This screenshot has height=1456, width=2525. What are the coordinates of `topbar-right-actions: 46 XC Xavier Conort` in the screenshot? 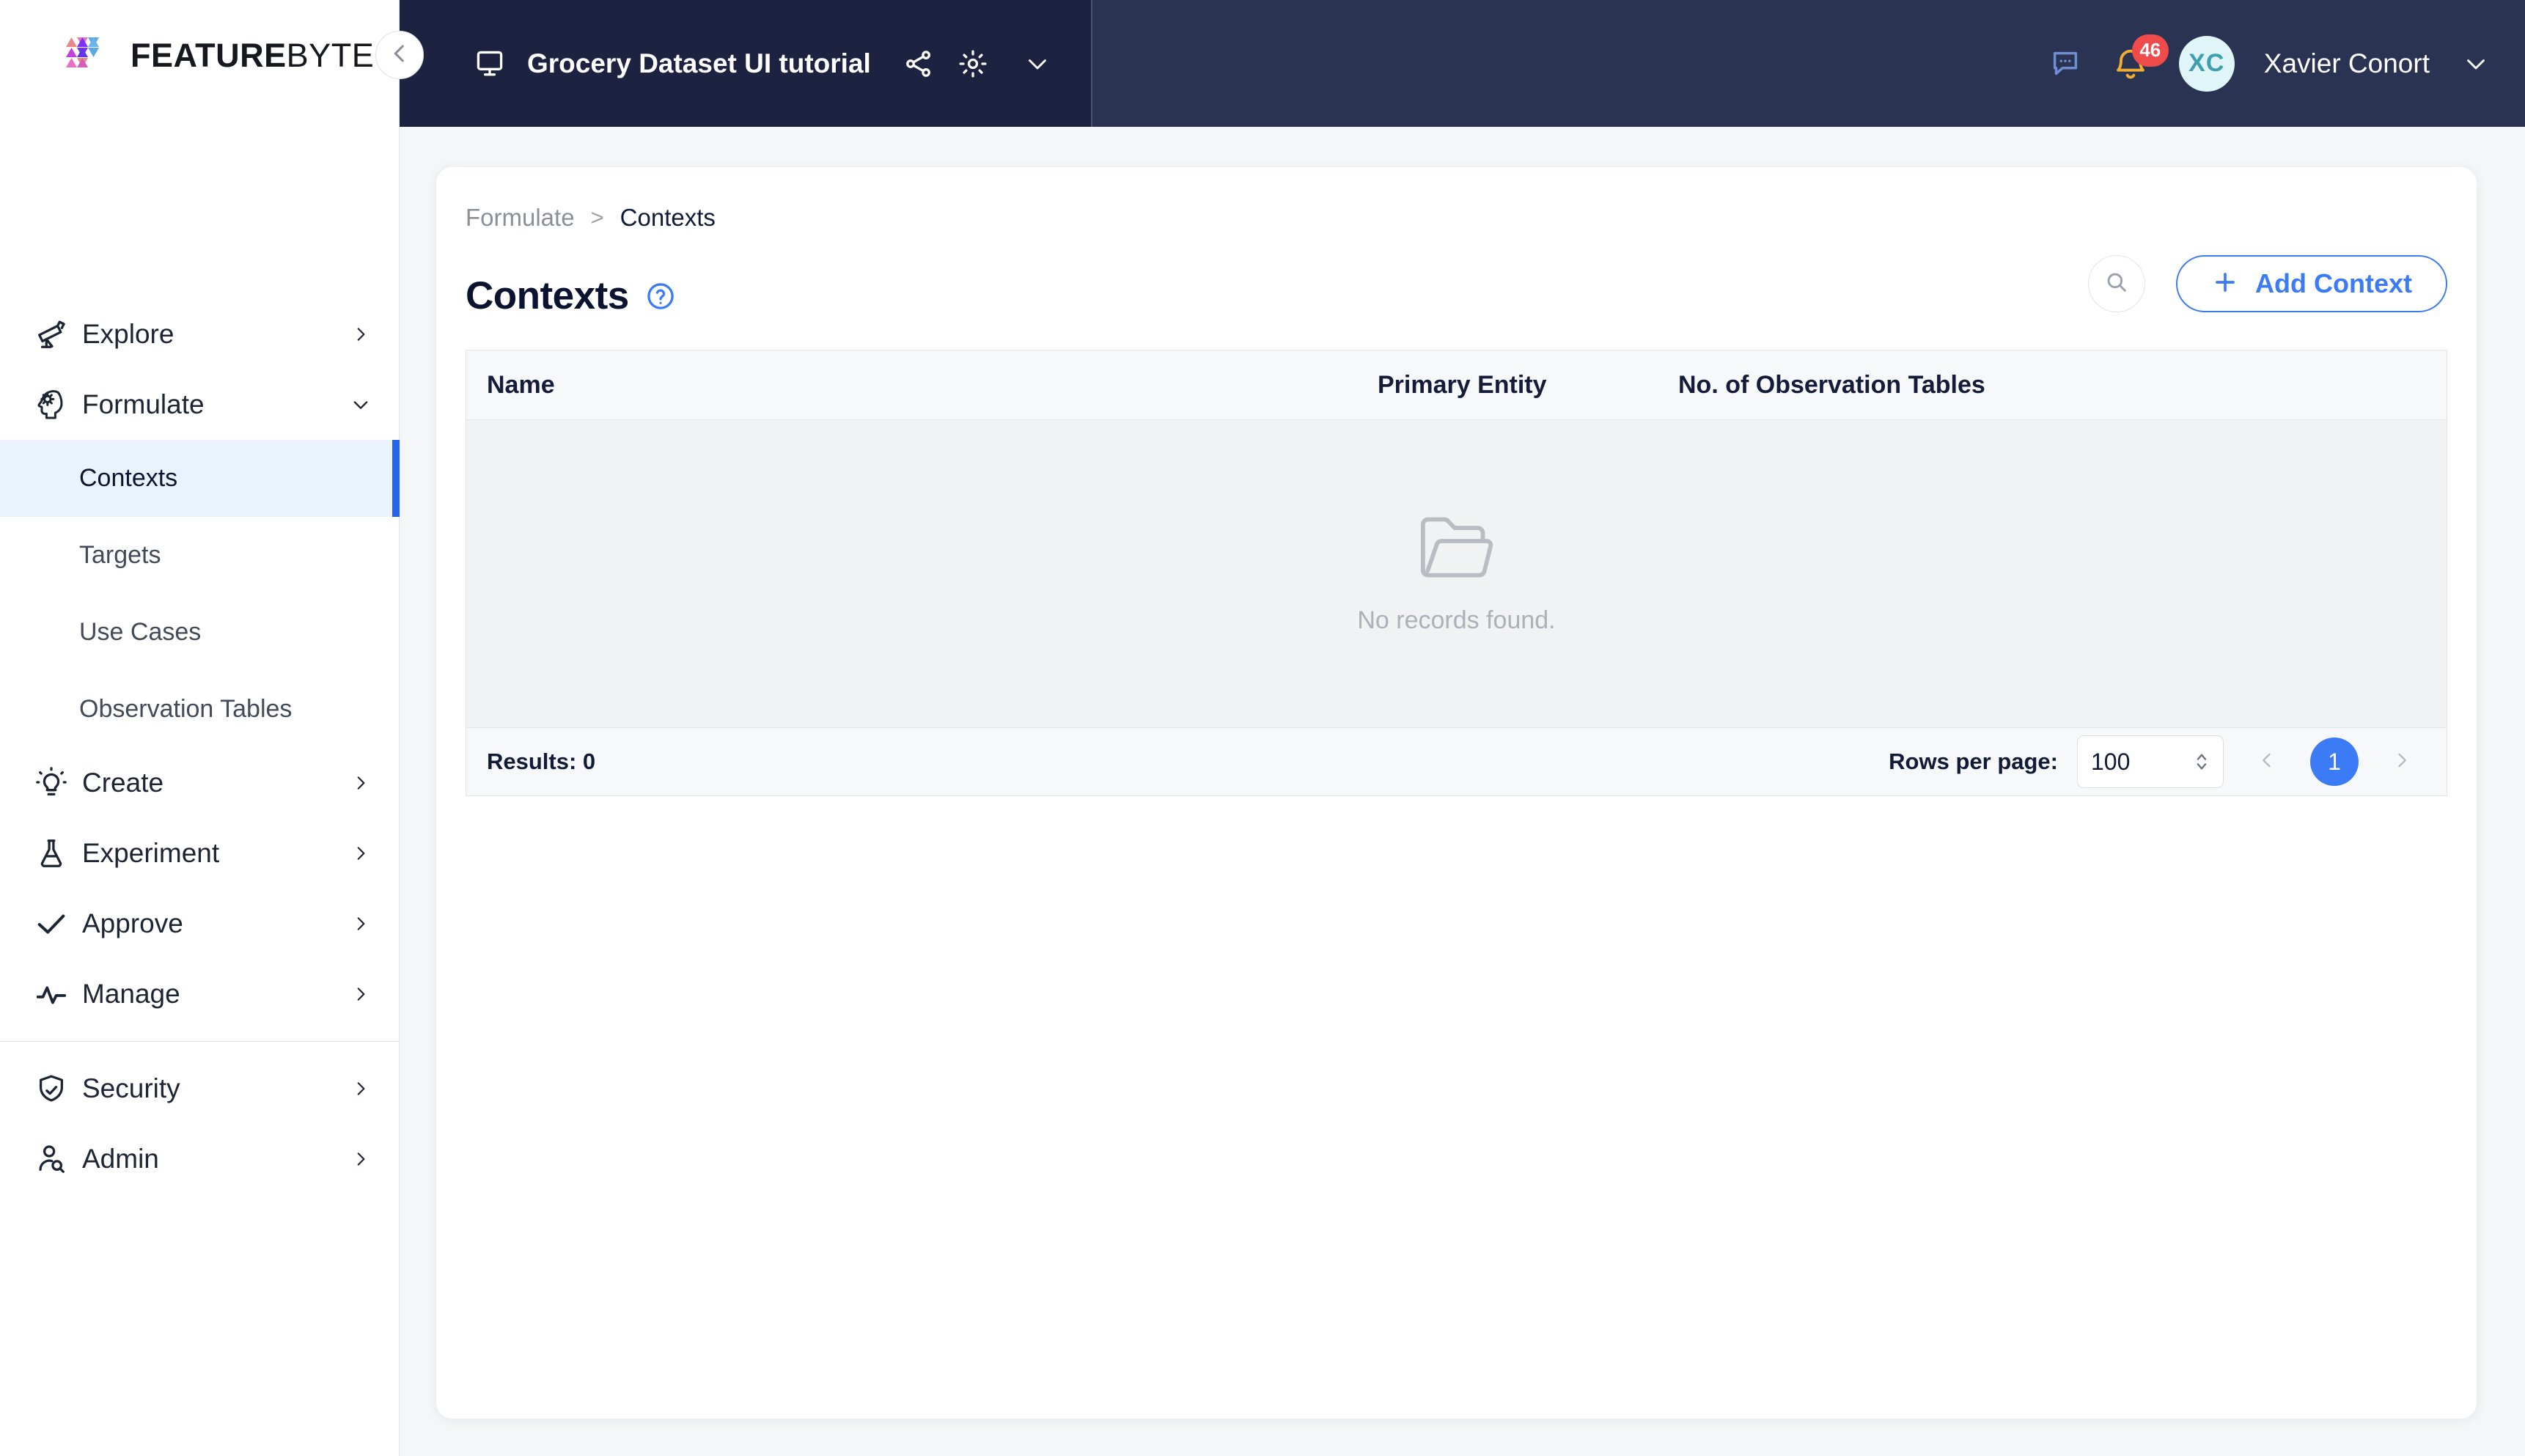 It's located at (2271, 63).